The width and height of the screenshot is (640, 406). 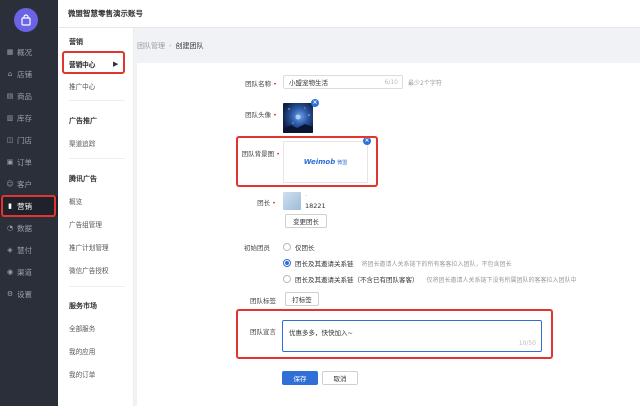 What do you see at coordinates (105, 13) in the screenshot?
I see `account-title: 微盟智慧零售演示账号` at bounding box center [105, 13].